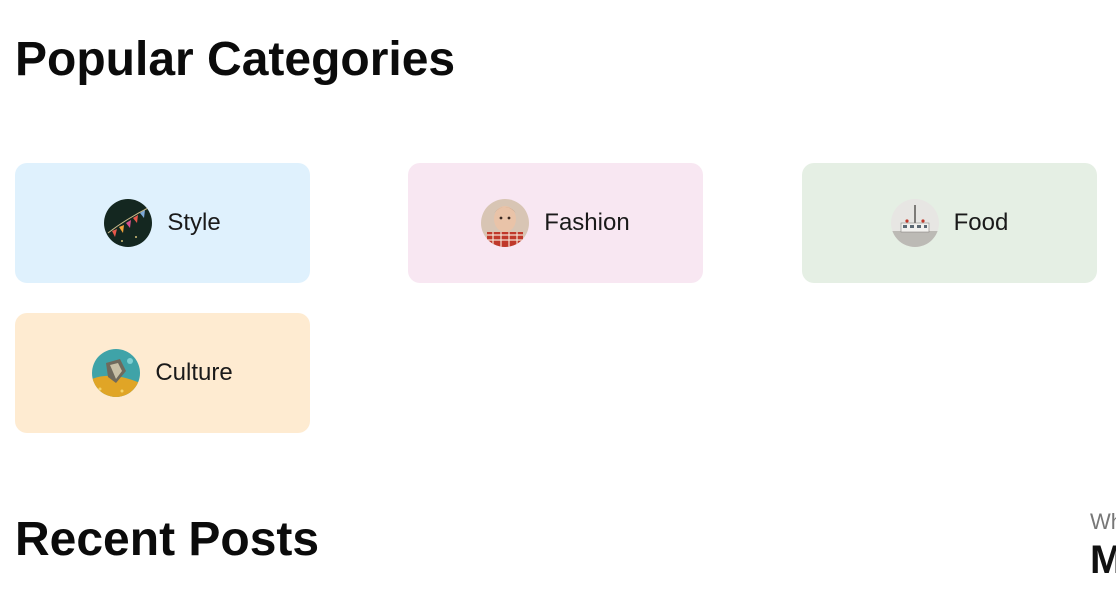 Image resolution: width=1116 pixels, height=607 pixels. I want to click on category-card-food: Food, so click(949, 223).